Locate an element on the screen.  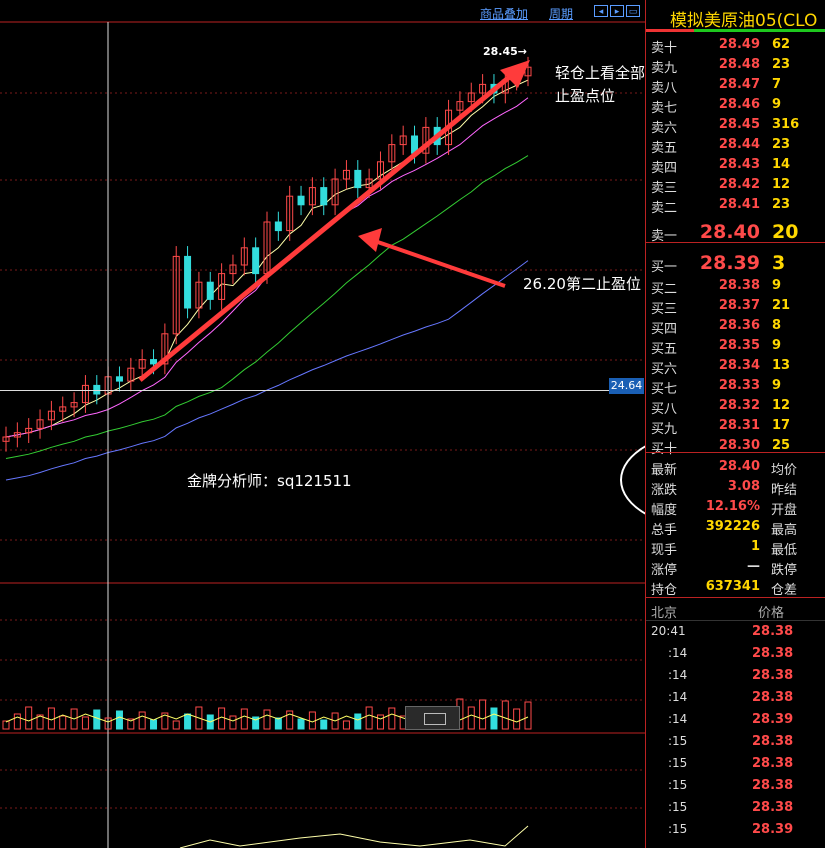
info-label2: 开盘 is located at coordinates (784, 510).